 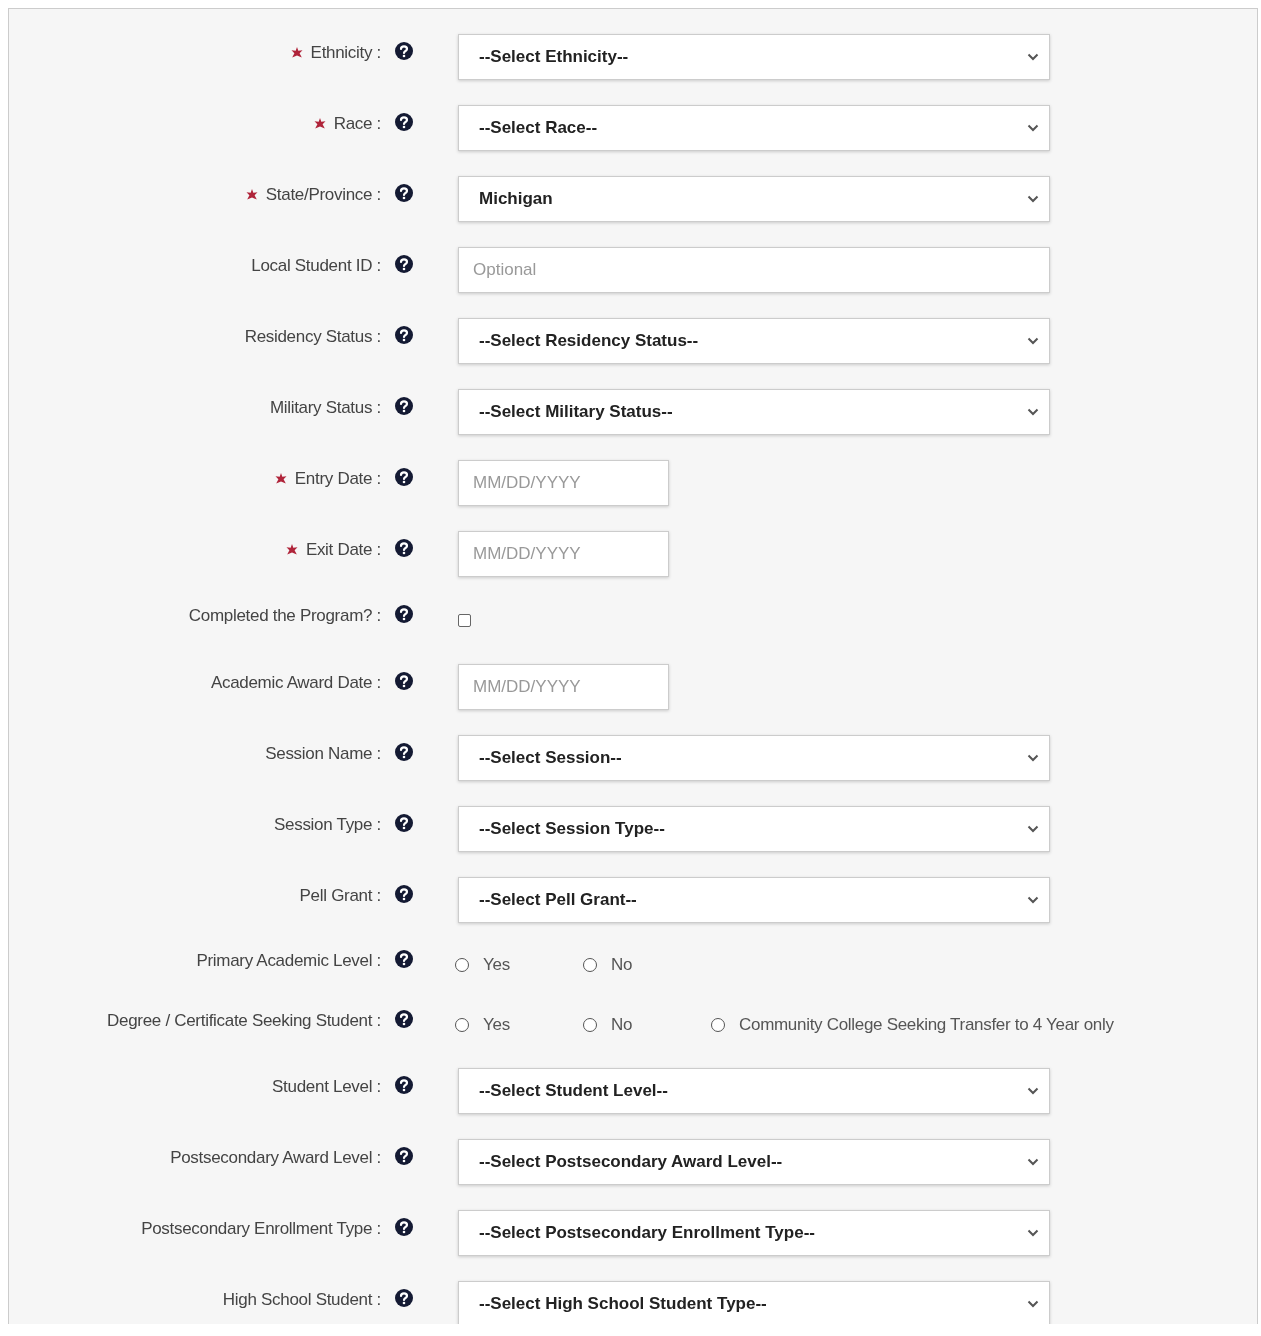 I want to click on select-field: --Select Postsecondary Enrollment Type--, so click(x=754, y=1232).